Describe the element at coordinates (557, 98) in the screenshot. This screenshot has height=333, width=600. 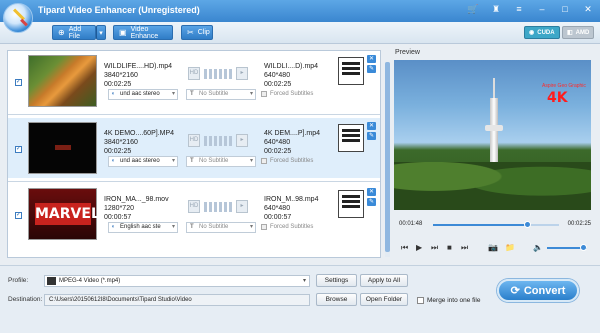
I see `preview-4k-text: 4K` at that location.